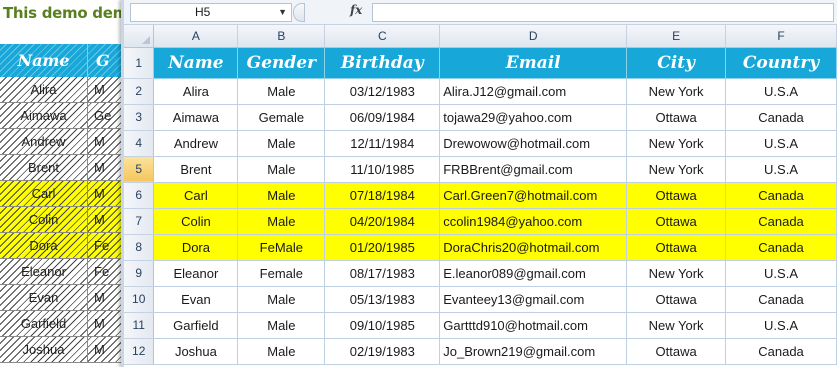 This screenshot has width=837, height=367. Describe the element at coordinates (44, 297) in the screenshot. I see `background-cell-name: Evan` at that location.